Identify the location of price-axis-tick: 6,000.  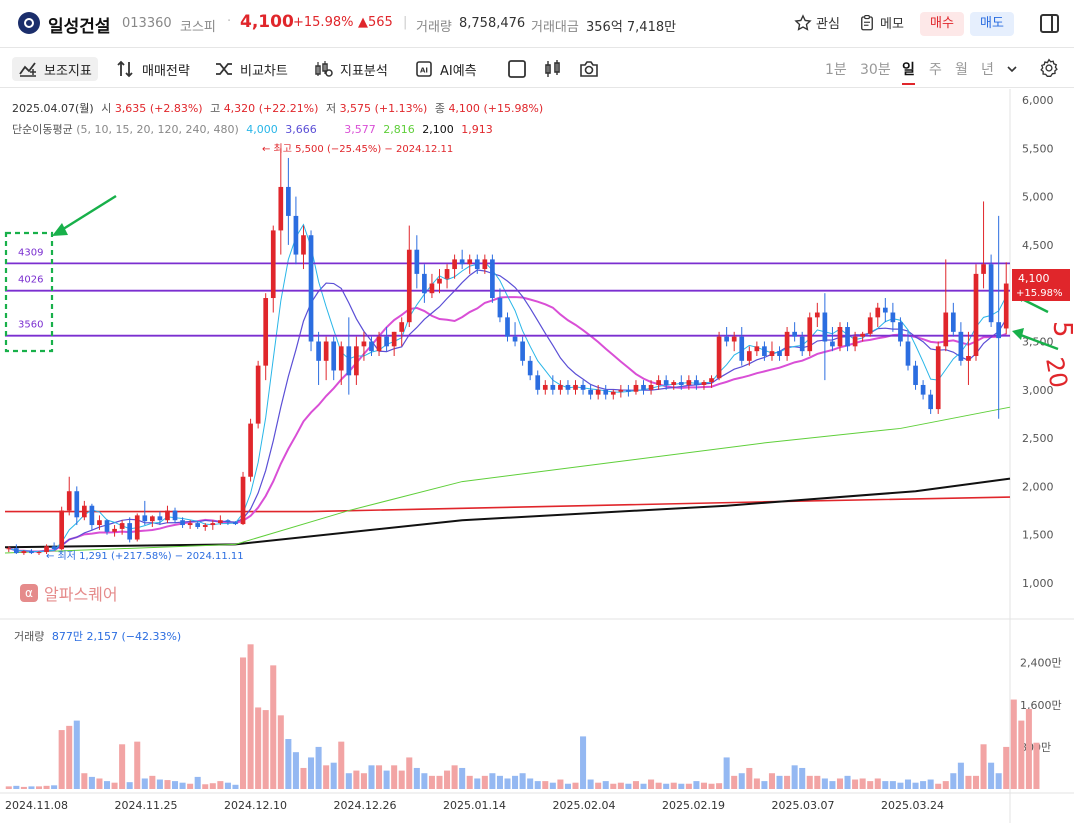
(1038, 100).